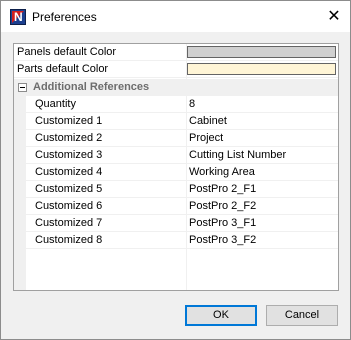 The height and width of the screenshot is (340, 351). Describe the element at coordinates (176, 206) in the screenshot. I see `property-row: Customized 6 PostPro 2_F2` at that location.